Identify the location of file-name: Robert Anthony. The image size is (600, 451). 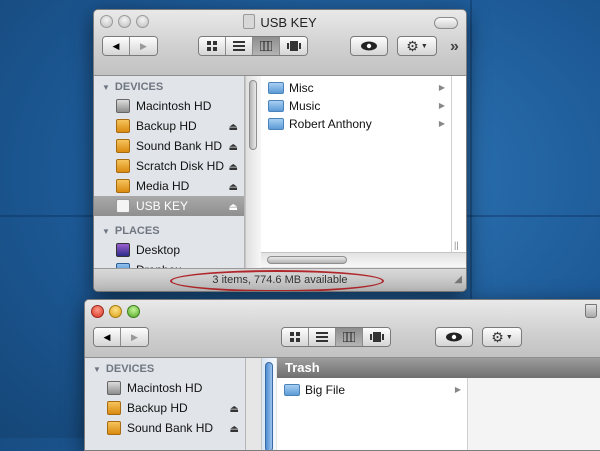
(330, 124).